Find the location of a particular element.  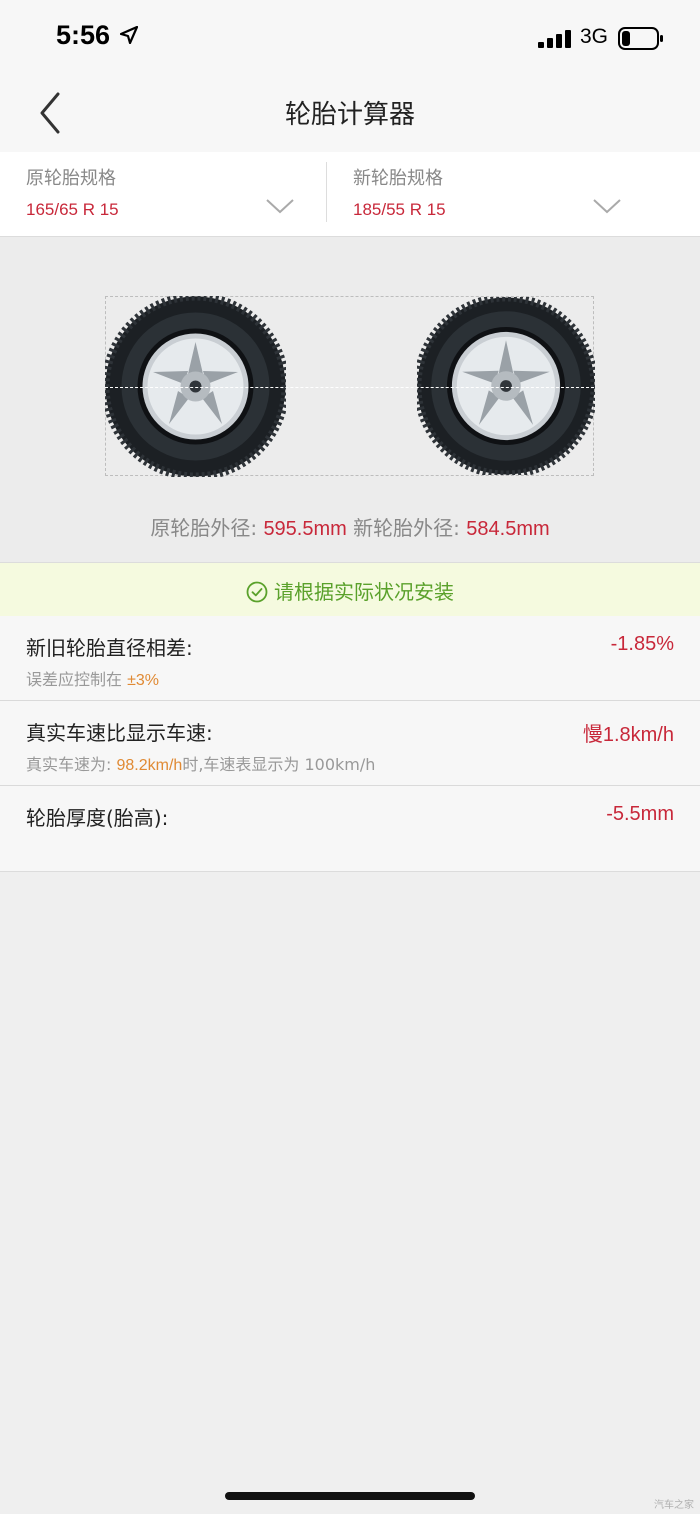

check-circle-icon is located at coordinates (257, 592).